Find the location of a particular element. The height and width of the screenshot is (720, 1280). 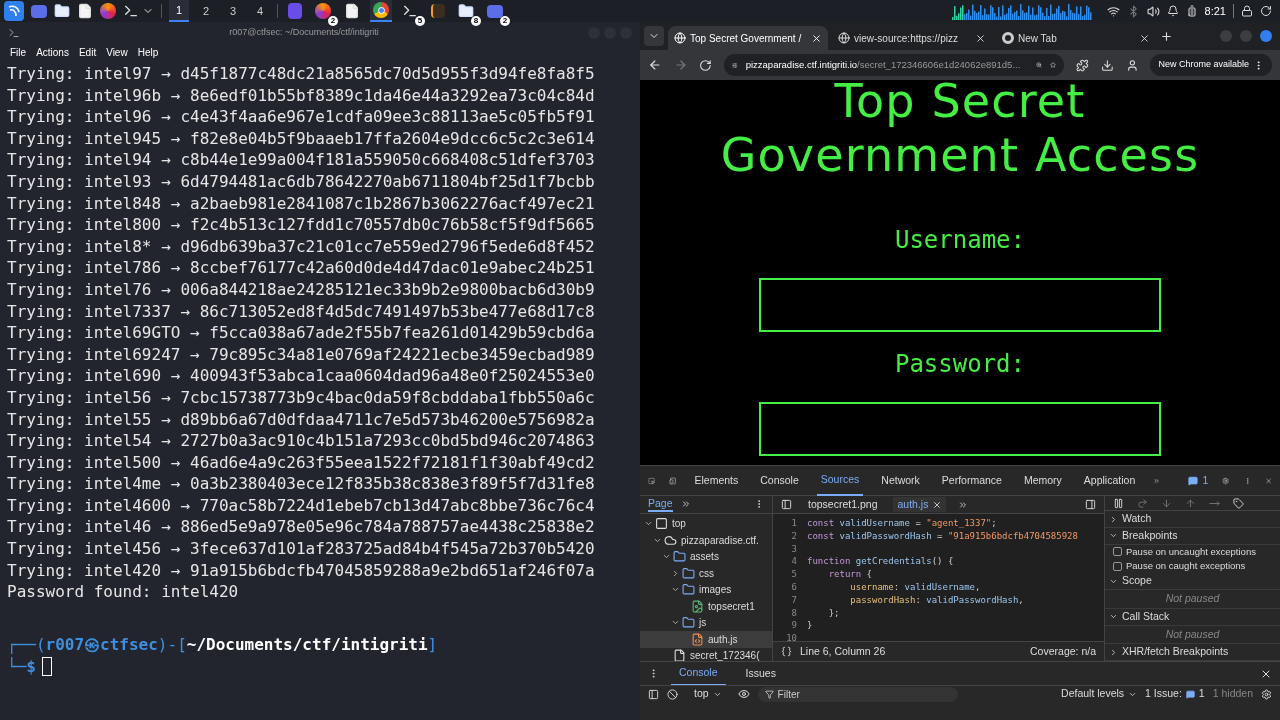

devtools-tab: Performance is located at coordinates (971, 480).